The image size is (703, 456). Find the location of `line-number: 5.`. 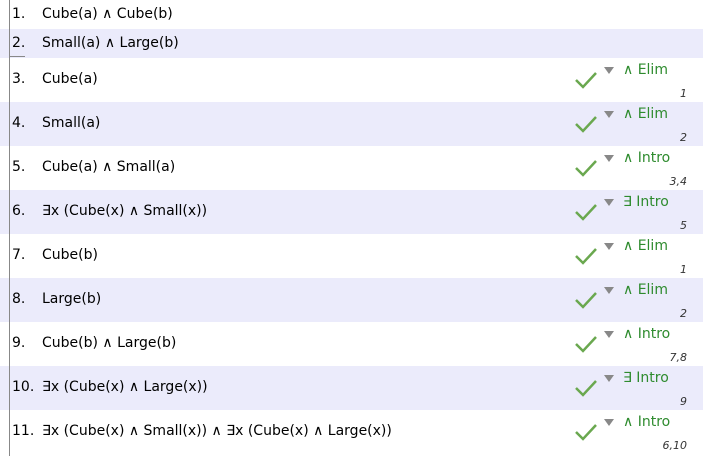

line-number: 5. is located at coordinates (19, 167).